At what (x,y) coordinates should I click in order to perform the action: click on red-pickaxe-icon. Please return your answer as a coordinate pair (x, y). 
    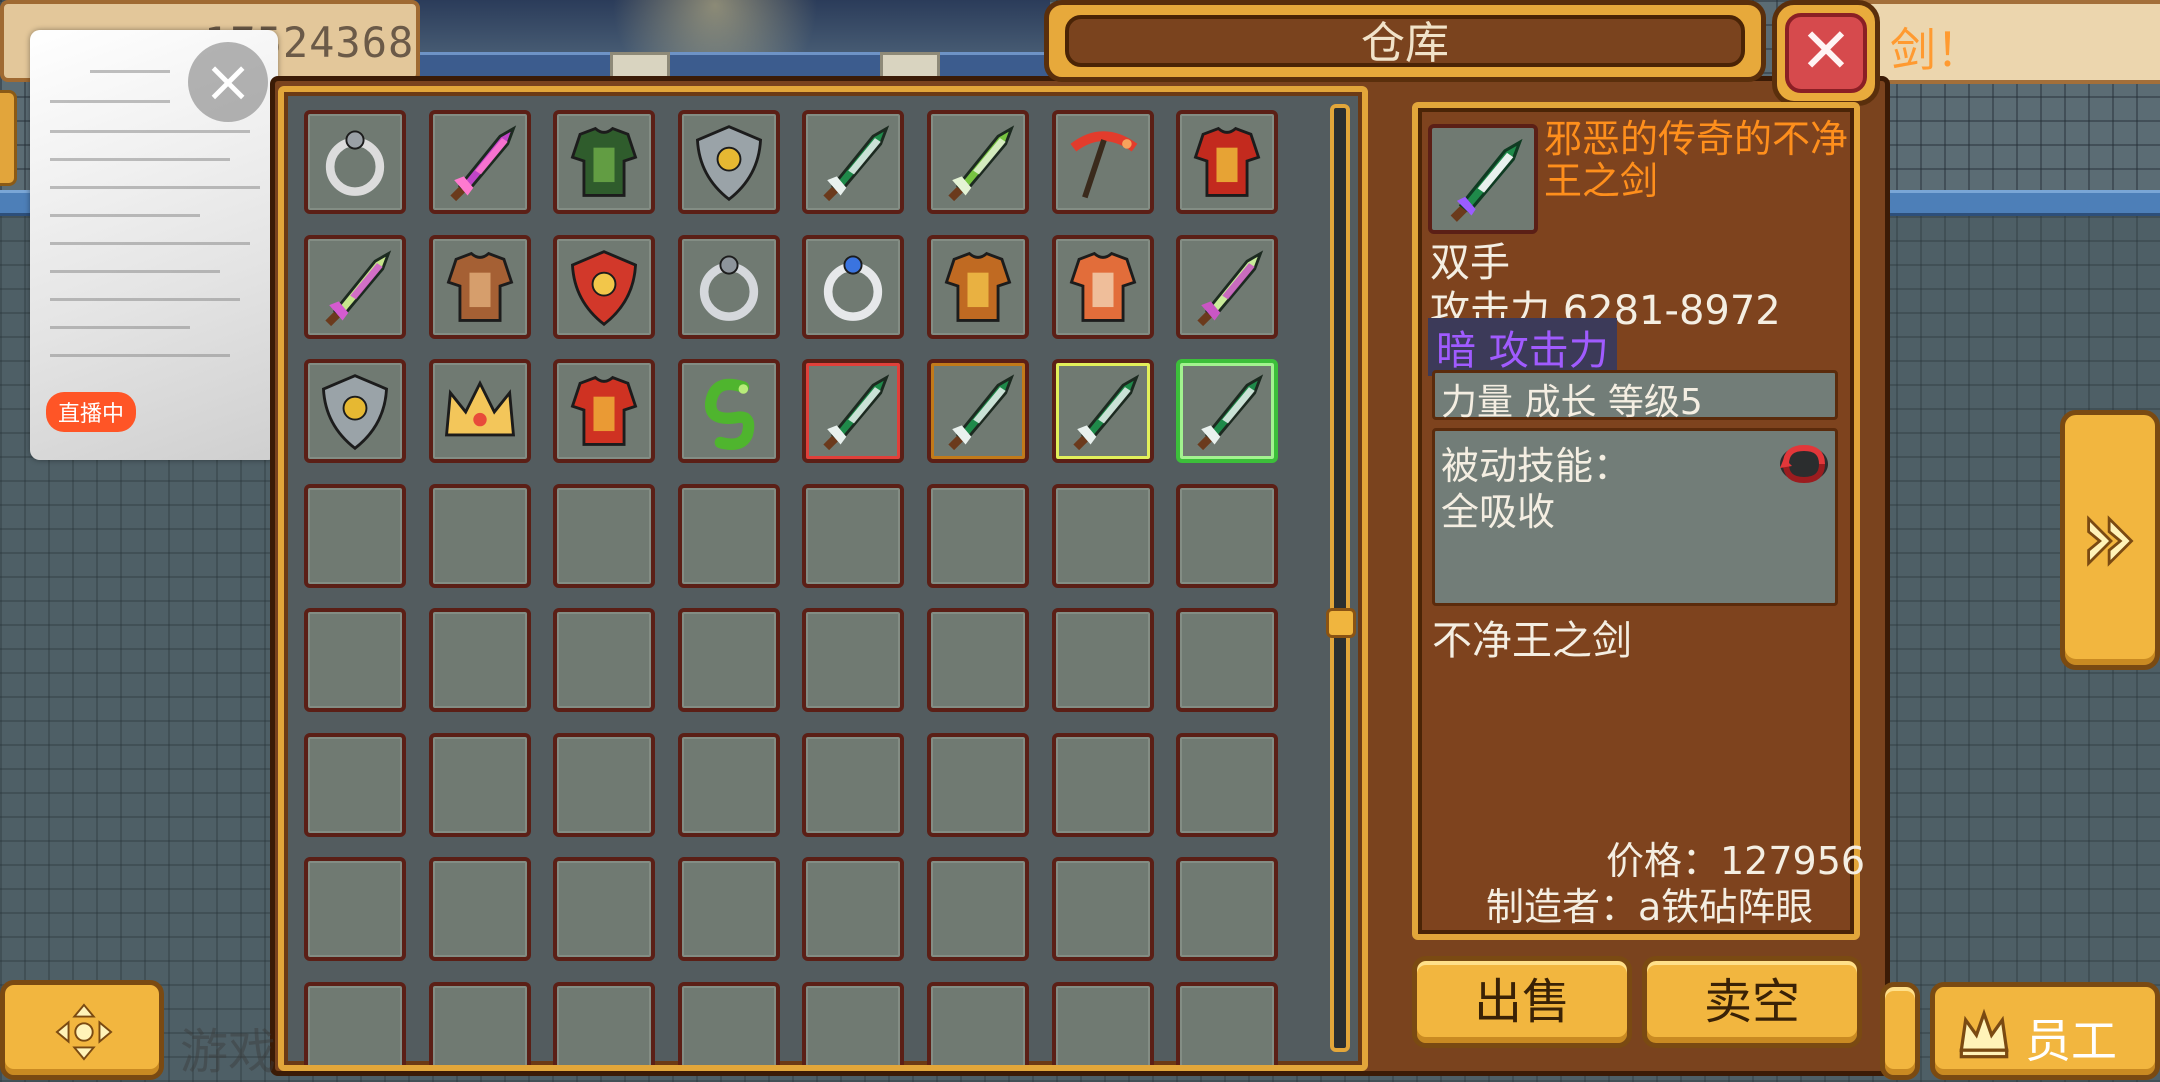
    Looking at the image, I should click on (1104, 165).